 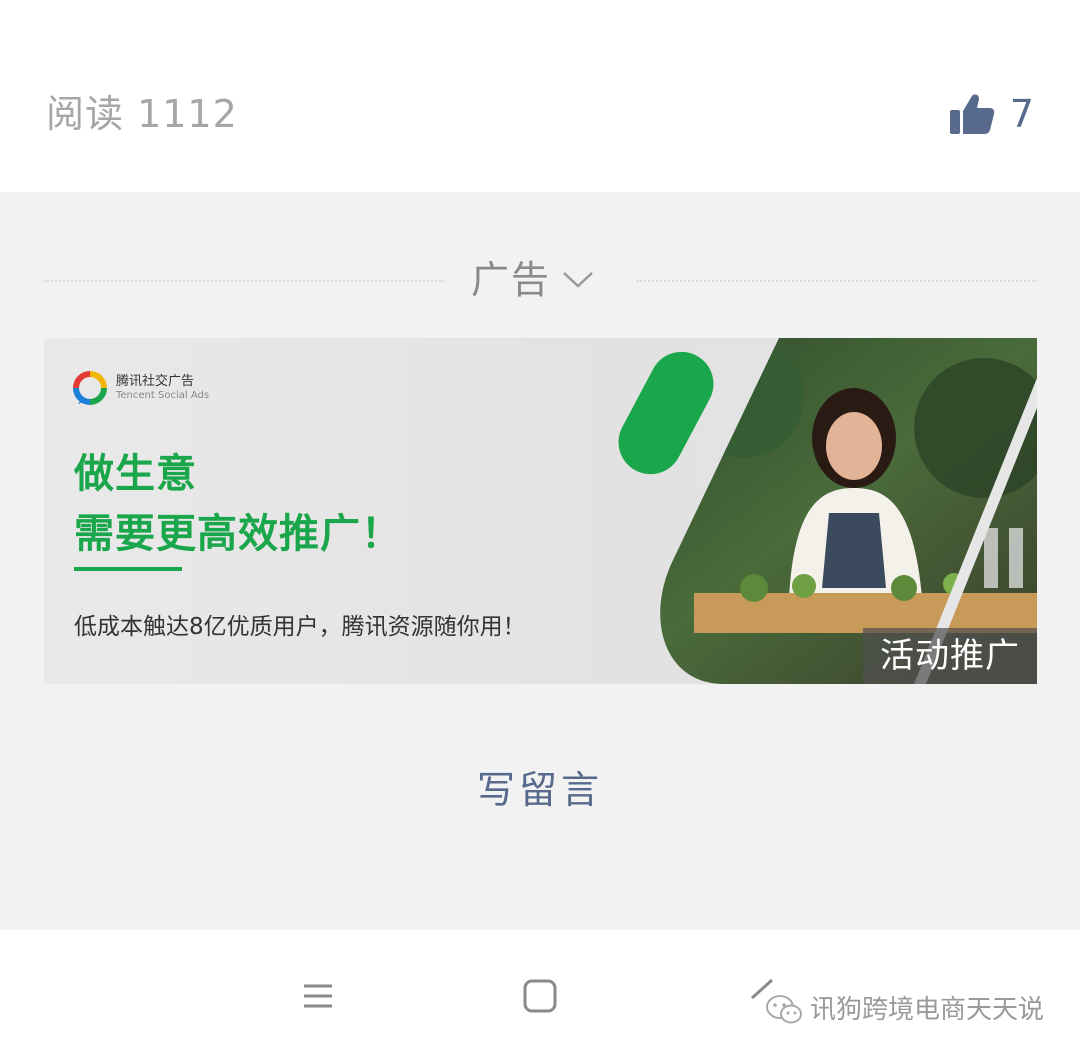 I want to click on divider-right, so click(x=837, y=281).